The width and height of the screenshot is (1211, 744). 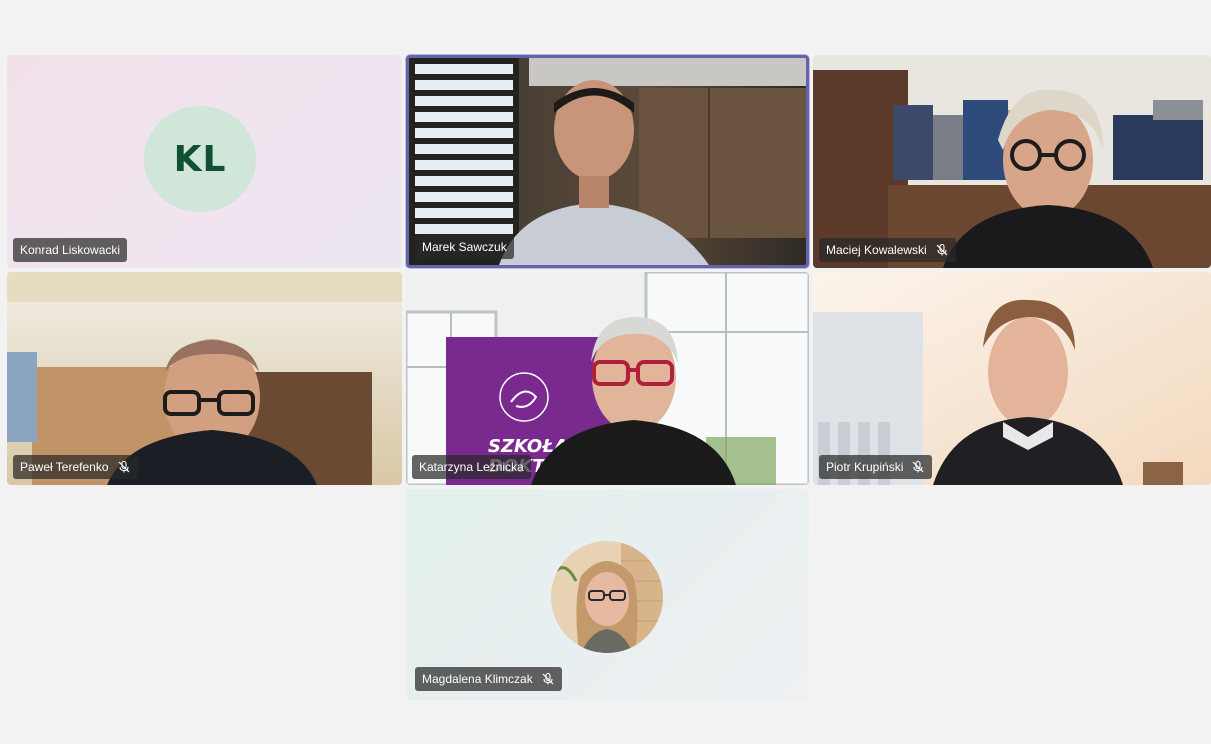 I want to click on participant-name: Marek Sawczuk, so click(x=464, y=247).